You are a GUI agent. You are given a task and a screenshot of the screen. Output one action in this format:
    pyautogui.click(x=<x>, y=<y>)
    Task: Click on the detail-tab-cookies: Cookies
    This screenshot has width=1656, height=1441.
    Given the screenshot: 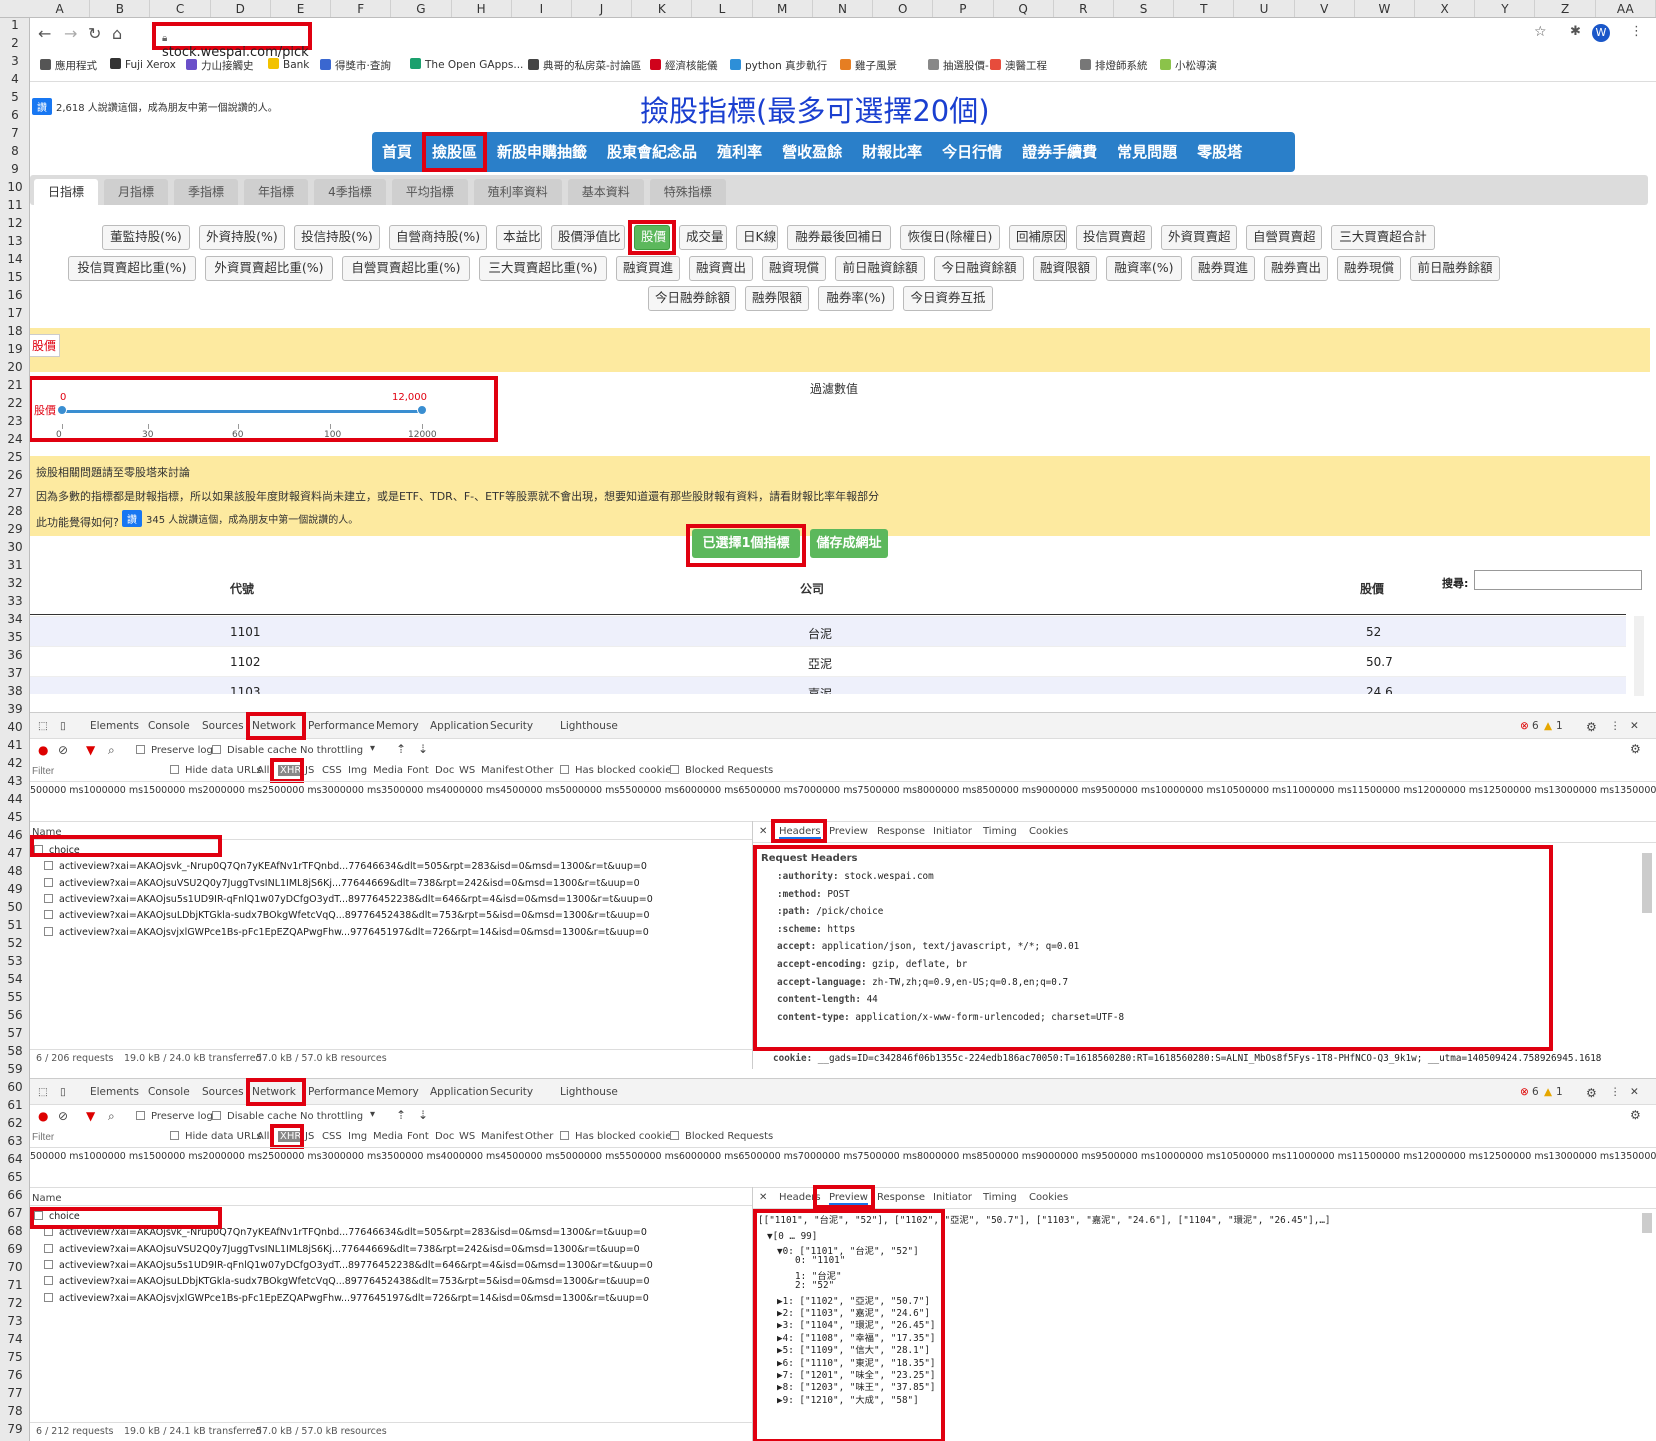 What is the action you would take?
    pyautogui.click(x=1048, y=831)
    